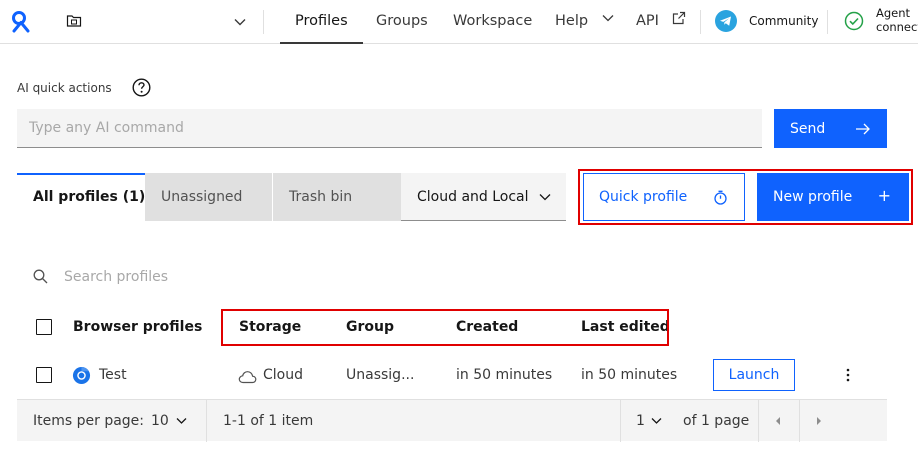 Image resolution: width=918 pixels, height=450 pixels. What do you see at coordinates (306, 277) in the screenshot?
I see `search-profiles-input` at bounding box center [306, 277].